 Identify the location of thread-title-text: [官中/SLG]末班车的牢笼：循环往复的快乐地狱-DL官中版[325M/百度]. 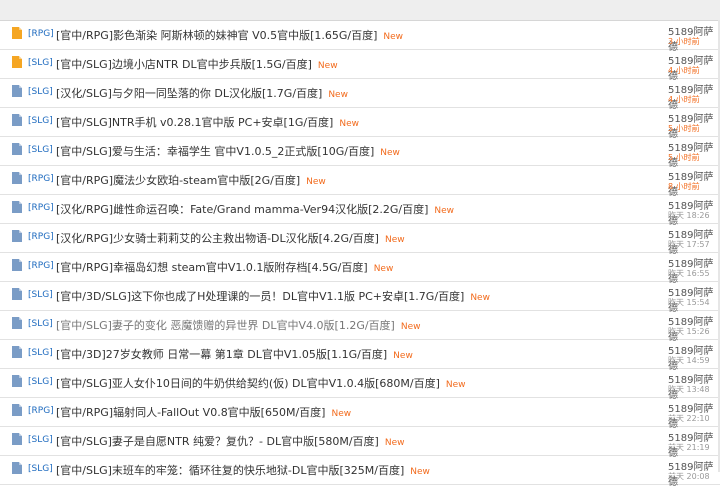
(230, 470).